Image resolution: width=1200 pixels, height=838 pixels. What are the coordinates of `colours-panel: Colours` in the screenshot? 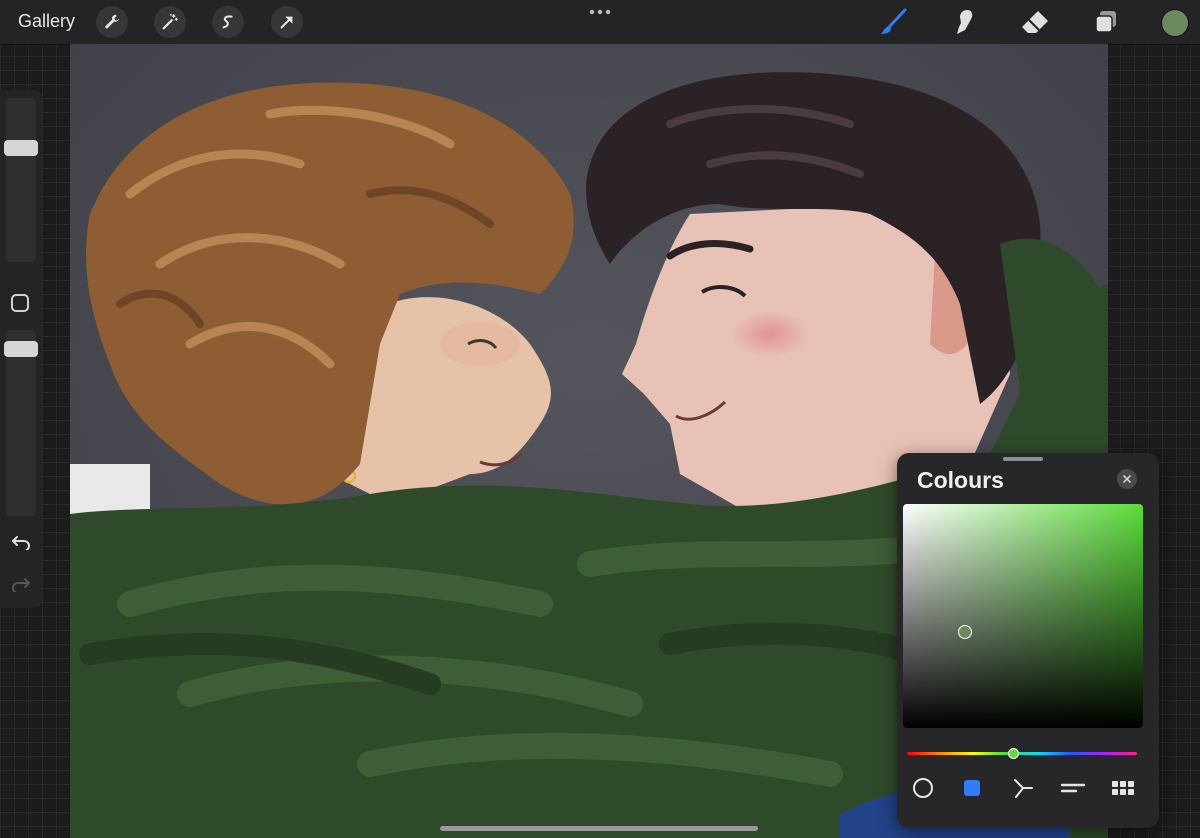 It's located at (1028, 640).